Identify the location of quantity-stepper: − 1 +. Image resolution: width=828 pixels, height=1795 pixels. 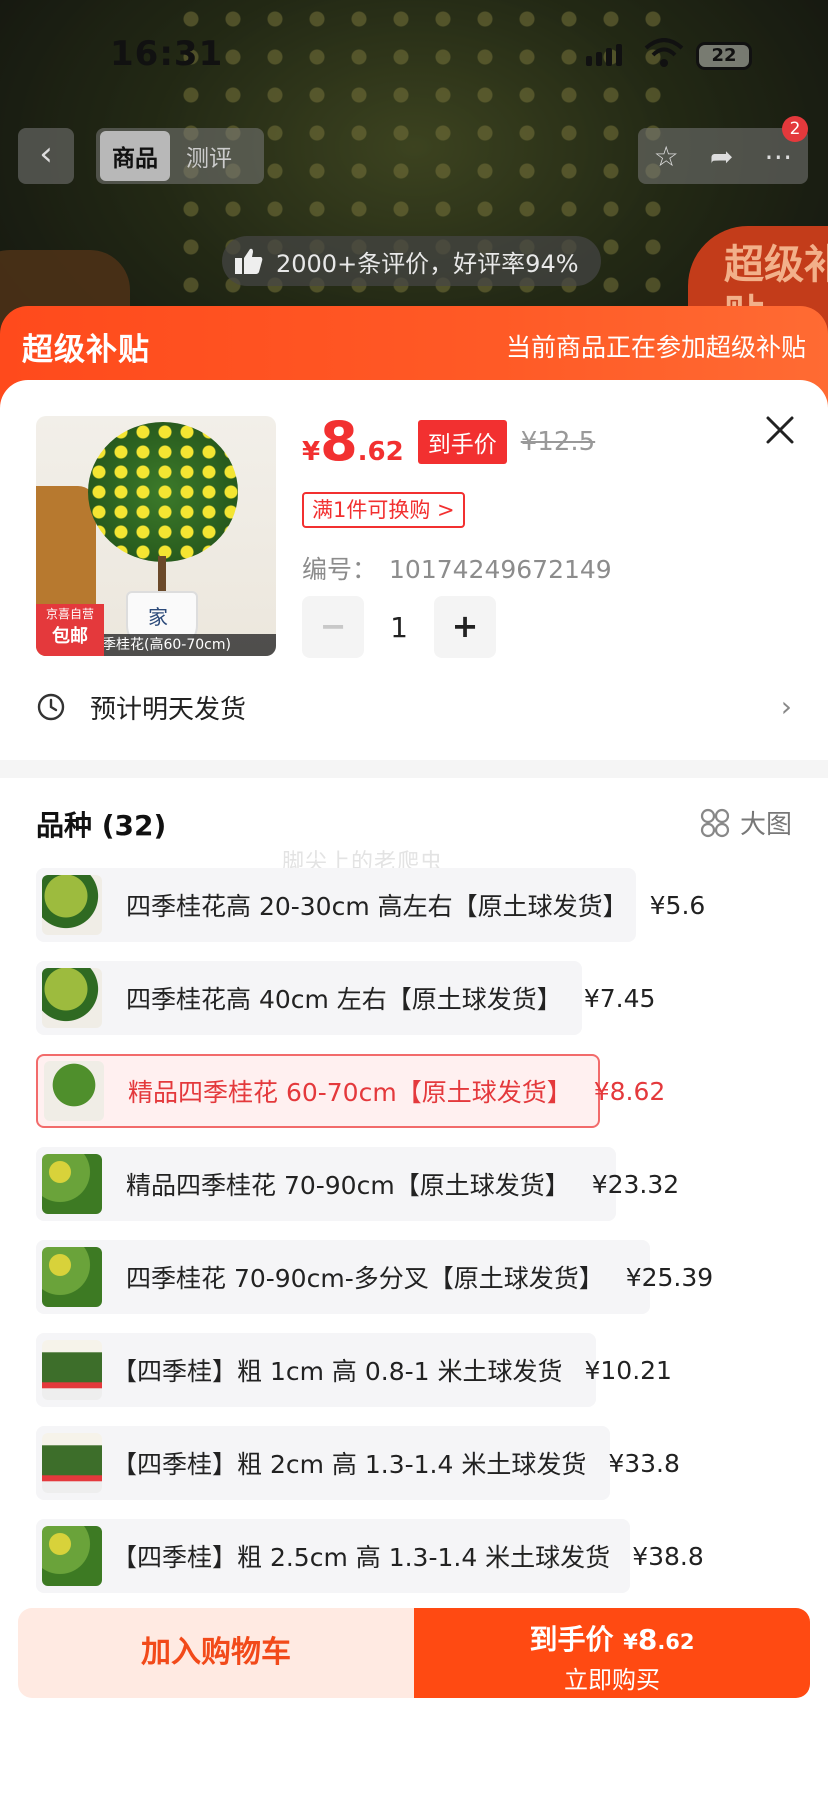
(399, 627).